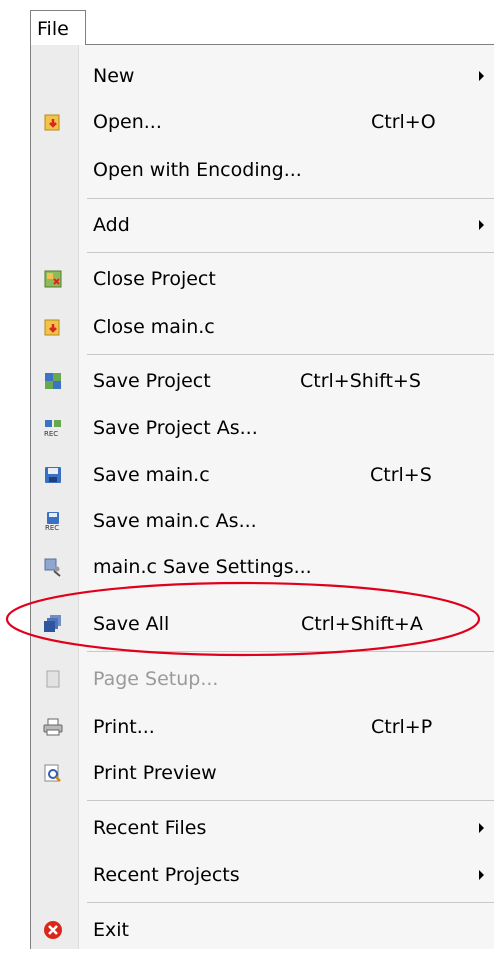 This screenshot has width=494, height=955. I want to click on menu-item-close-file: Close main.c, so click(262, 327).